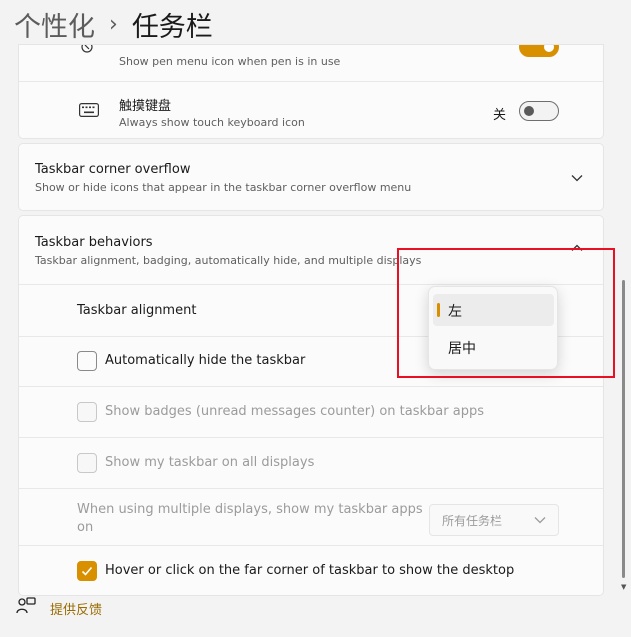  What do you see at coordinates (145, 106) in the screenshot?
I see `touch-keyboard-title: 触摸键盘` at bounding box center [145, 106].